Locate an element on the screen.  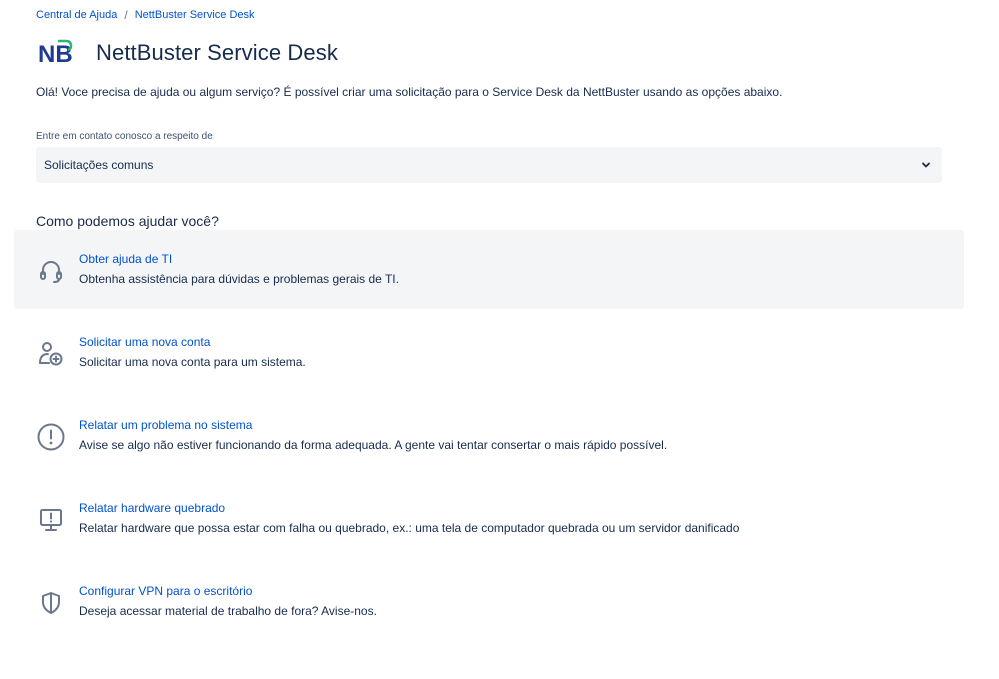
alert-circle-icon is located at coordinates (51, 437).